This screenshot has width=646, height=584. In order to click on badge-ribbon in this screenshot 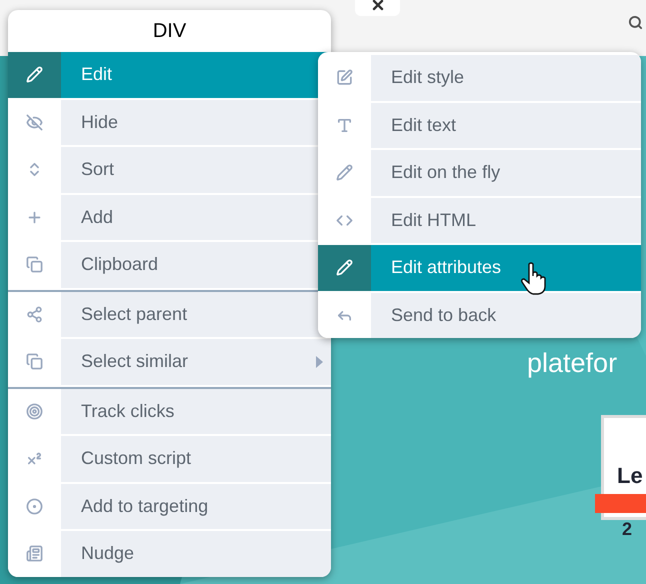, I will do `click(620, 503)`.